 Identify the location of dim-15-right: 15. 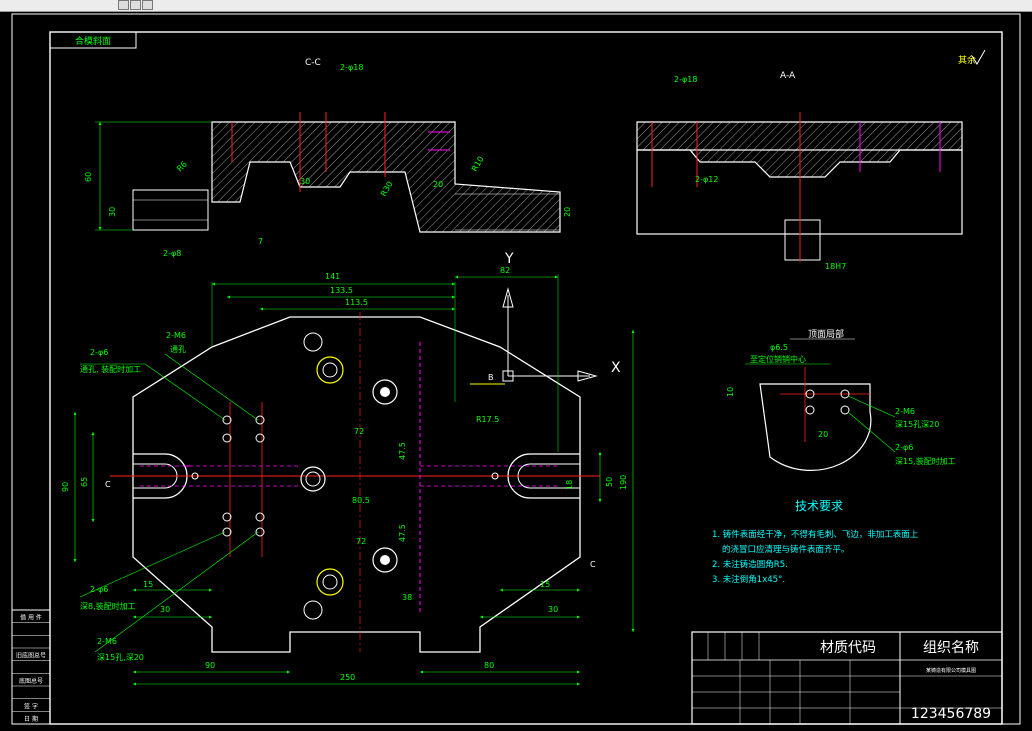
(545, 584).